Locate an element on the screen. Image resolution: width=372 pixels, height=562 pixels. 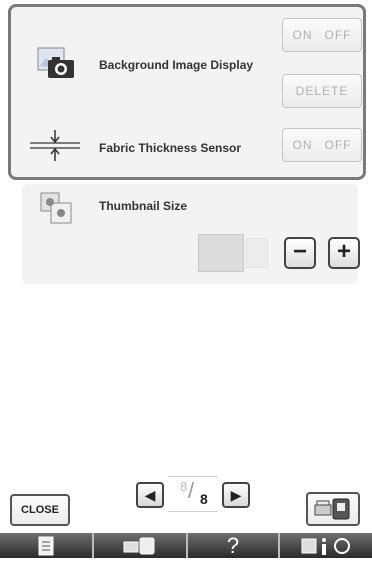
settings-info-icon is located at coordinates (325, 546).